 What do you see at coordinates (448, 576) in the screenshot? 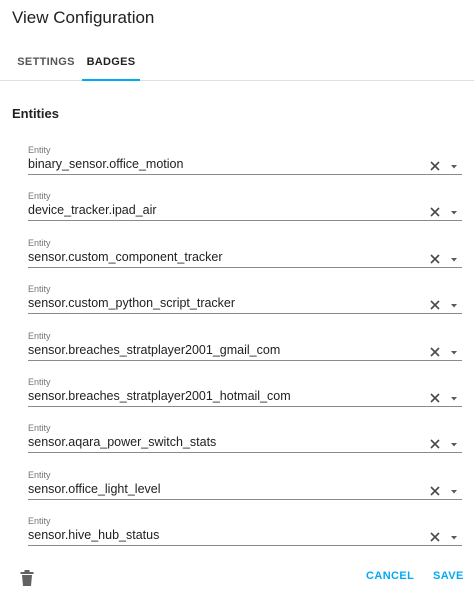
I see `save-button: SAVE` at bounding box center [448, 576].